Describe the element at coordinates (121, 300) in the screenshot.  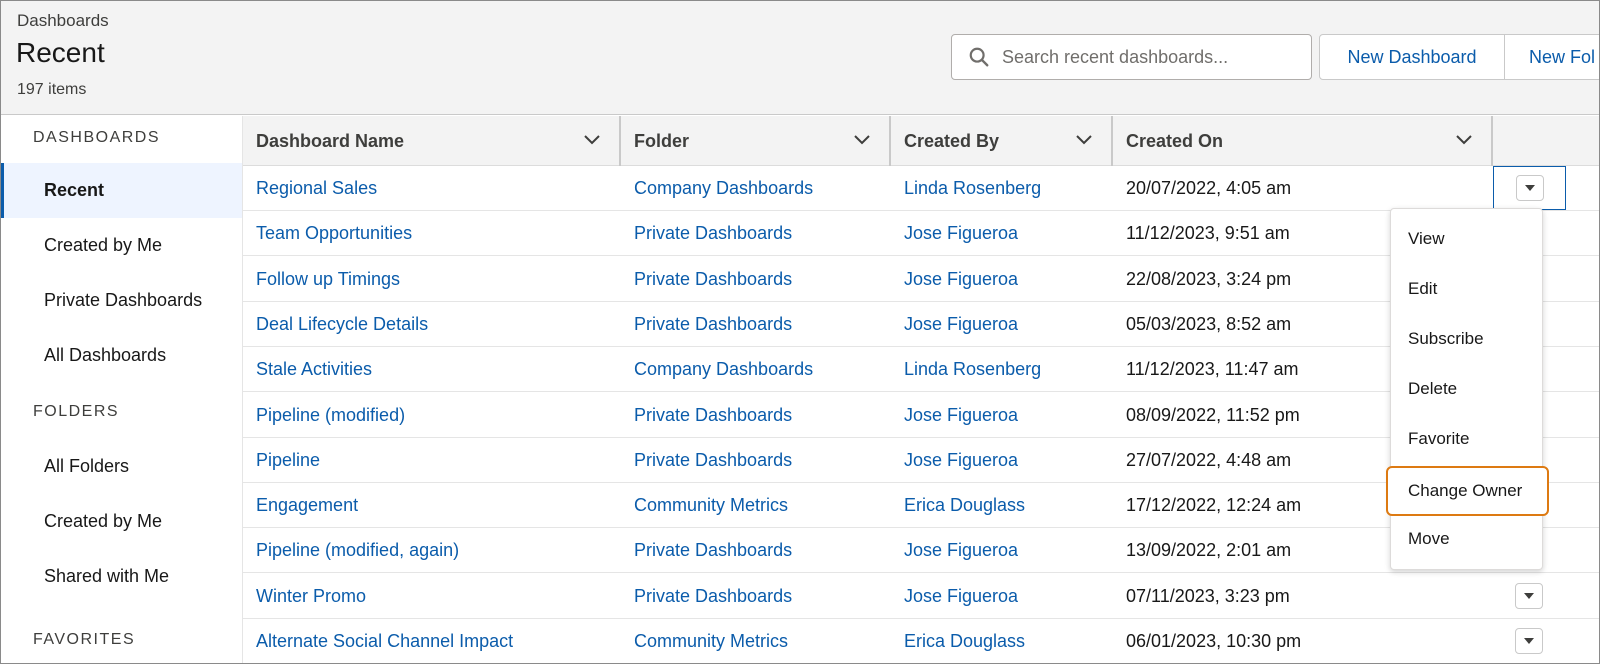
I see `sidebar-item-private-dashboards: Private Dashboards` at that location.